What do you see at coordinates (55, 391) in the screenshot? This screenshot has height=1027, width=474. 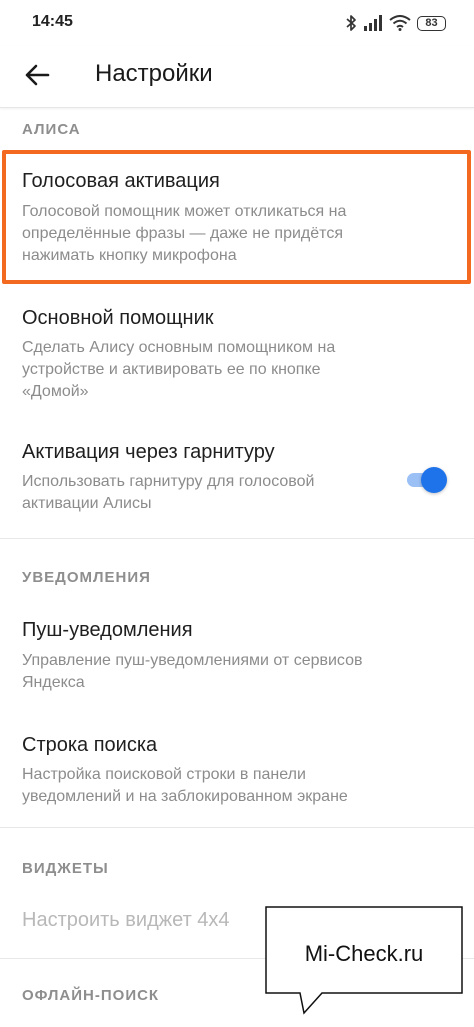 I see `setting-description: «Домой»` at bounding box center [55, 391].